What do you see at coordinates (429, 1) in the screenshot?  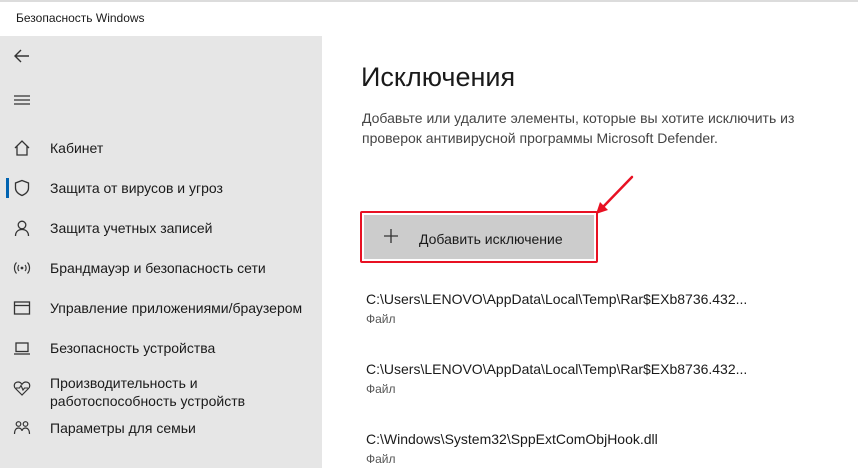 I see `title-bar-border` at bounding box center [429, 1].